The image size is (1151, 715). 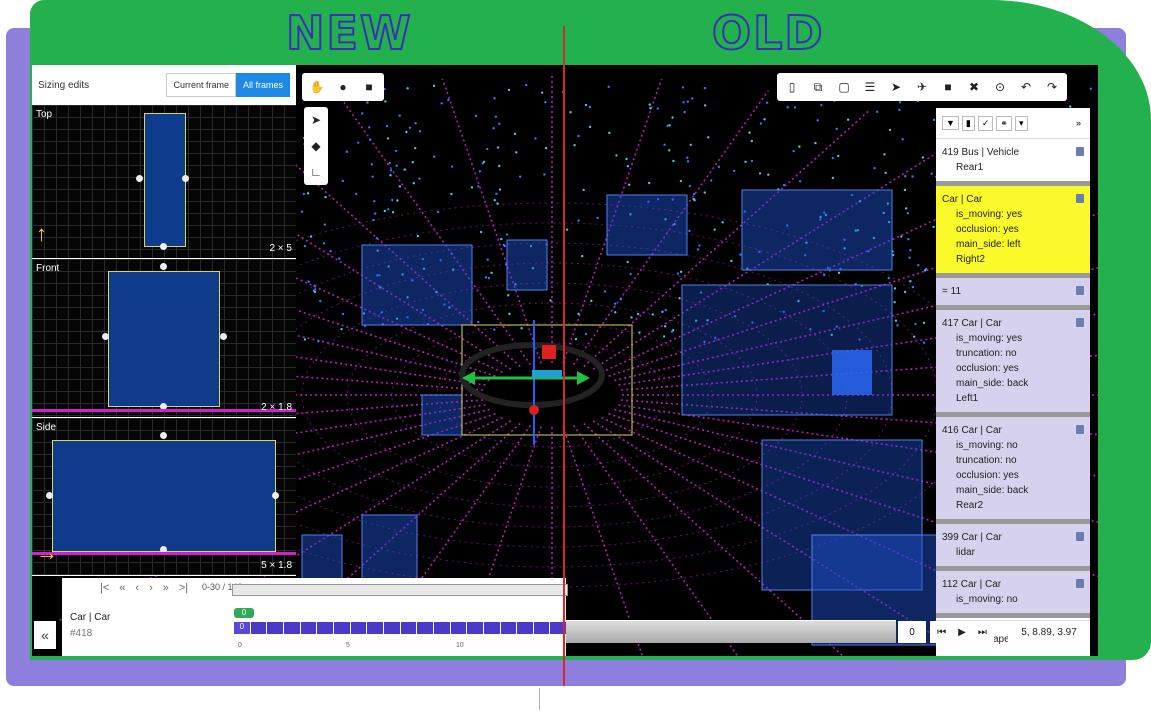 What do you see at coordinates (316, 146) in the screenshot?
I see `cube-icon: ◆` at bounding box center [316, 146].